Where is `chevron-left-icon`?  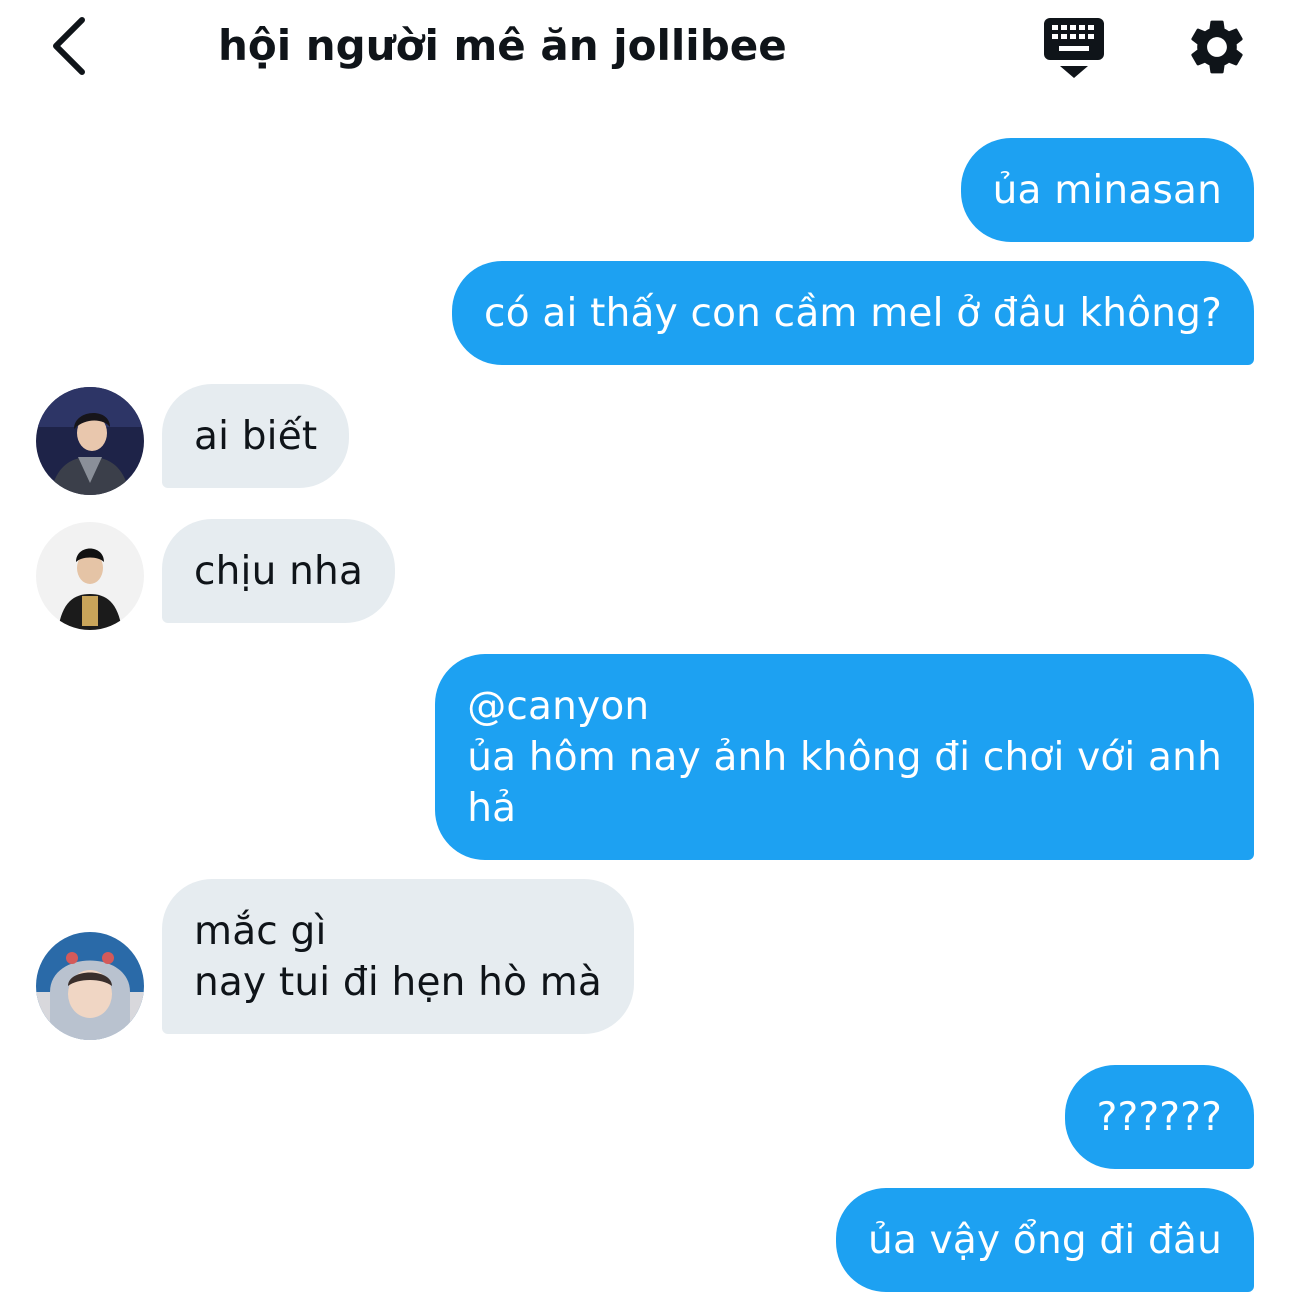
chevron-left-icon is located at coordinates (69, 46).